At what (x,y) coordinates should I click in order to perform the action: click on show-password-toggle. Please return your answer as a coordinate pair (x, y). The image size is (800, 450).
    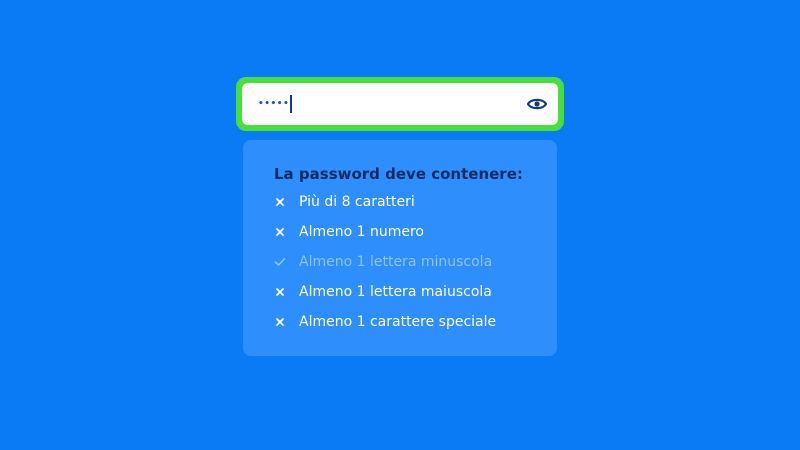
    Looking at the image, I should click on (537, 104).